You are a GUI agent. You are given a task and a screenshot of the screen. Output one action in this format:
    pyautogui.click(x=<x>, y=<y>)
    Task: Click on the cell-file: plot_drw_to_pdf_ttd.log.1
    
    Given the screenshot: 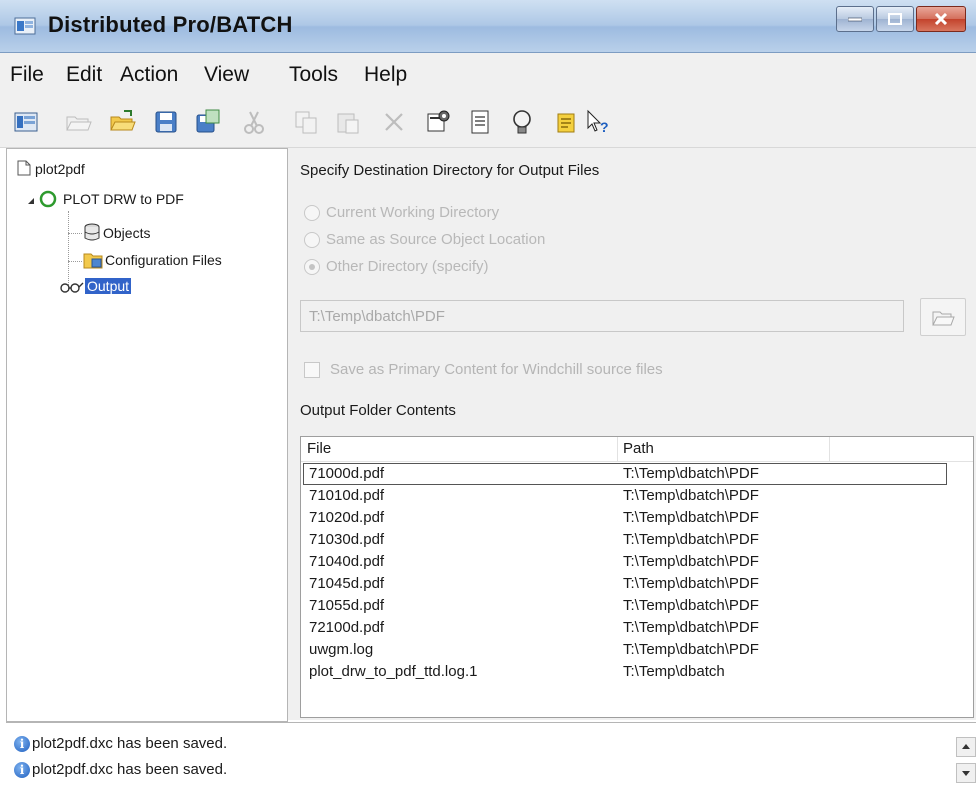 What is the action you would take?
    pyautogui.click(x=393, y=671)
    